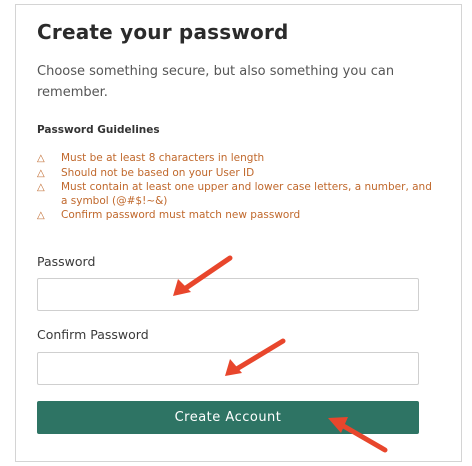  I want to click on guideline-text: Should not be based on your User ID, so click(158, 172).